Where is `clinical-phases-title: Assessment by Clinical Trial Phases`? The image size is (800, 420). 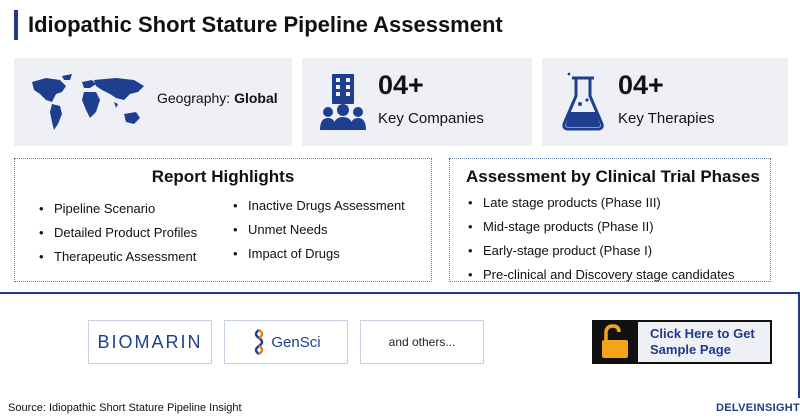
clinical-phases-title: Assessment by Clinical Trial Phases is located at coordinates (613, 176).